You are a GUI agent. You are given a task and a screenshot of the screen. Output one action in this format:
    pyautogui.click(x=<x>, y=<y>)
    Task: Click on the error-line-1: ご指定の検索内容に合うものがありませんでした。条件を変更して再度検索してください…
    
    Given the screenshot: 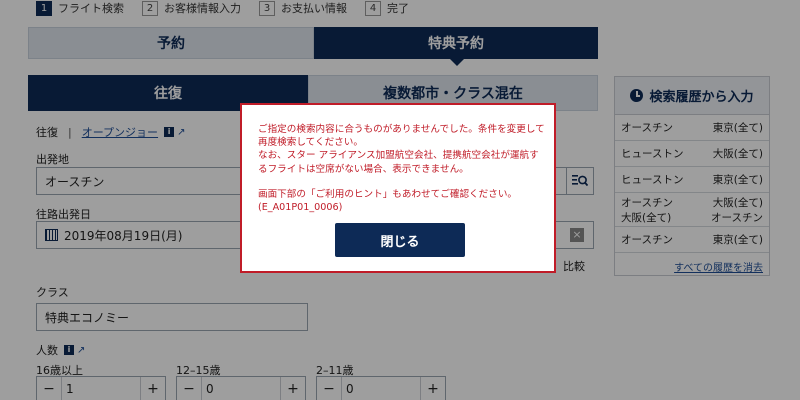 What is the action you would take?
    pyautogui.click(x=401, y=136)
    